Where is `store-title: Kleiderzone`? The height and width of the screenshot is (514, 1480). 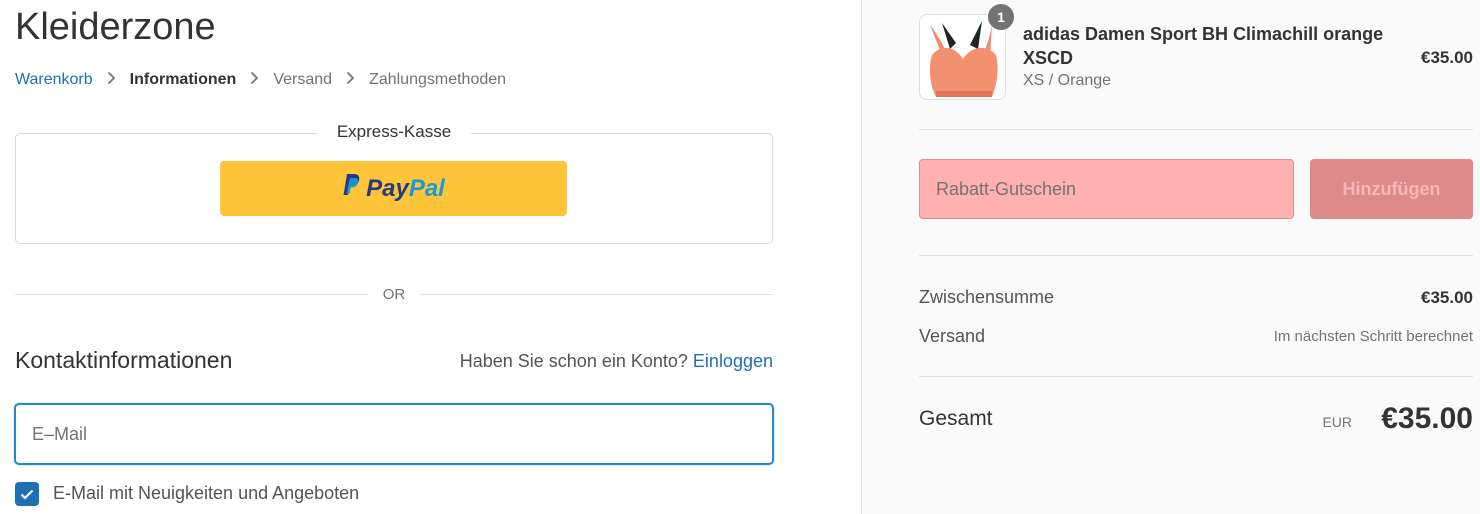 store-title: Kleiderzone is located at coordinates (115, 27).